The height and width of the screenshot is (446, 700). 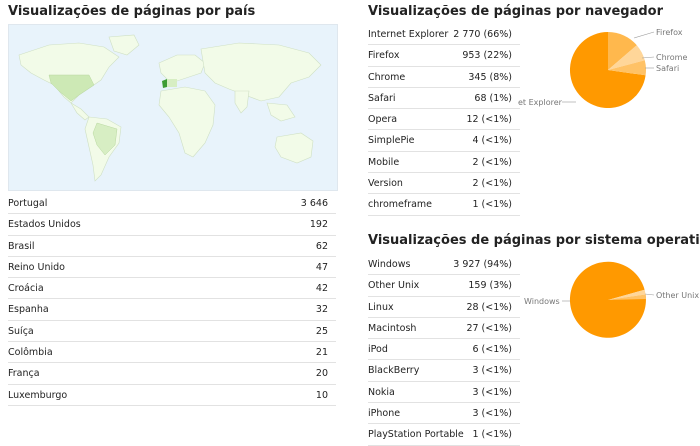 What do you see at coordinates (444, 371) in the screenshot?
I see `table-row: BlackBerry 3 (<1%)` at bounding box center [444, 371].